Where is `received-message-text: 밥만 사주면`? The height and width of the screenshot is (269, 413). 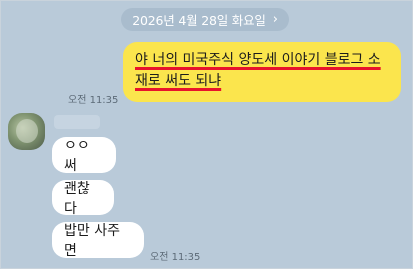 received-message-text: 밥만 사주면 is located at coordinates (92, 241).